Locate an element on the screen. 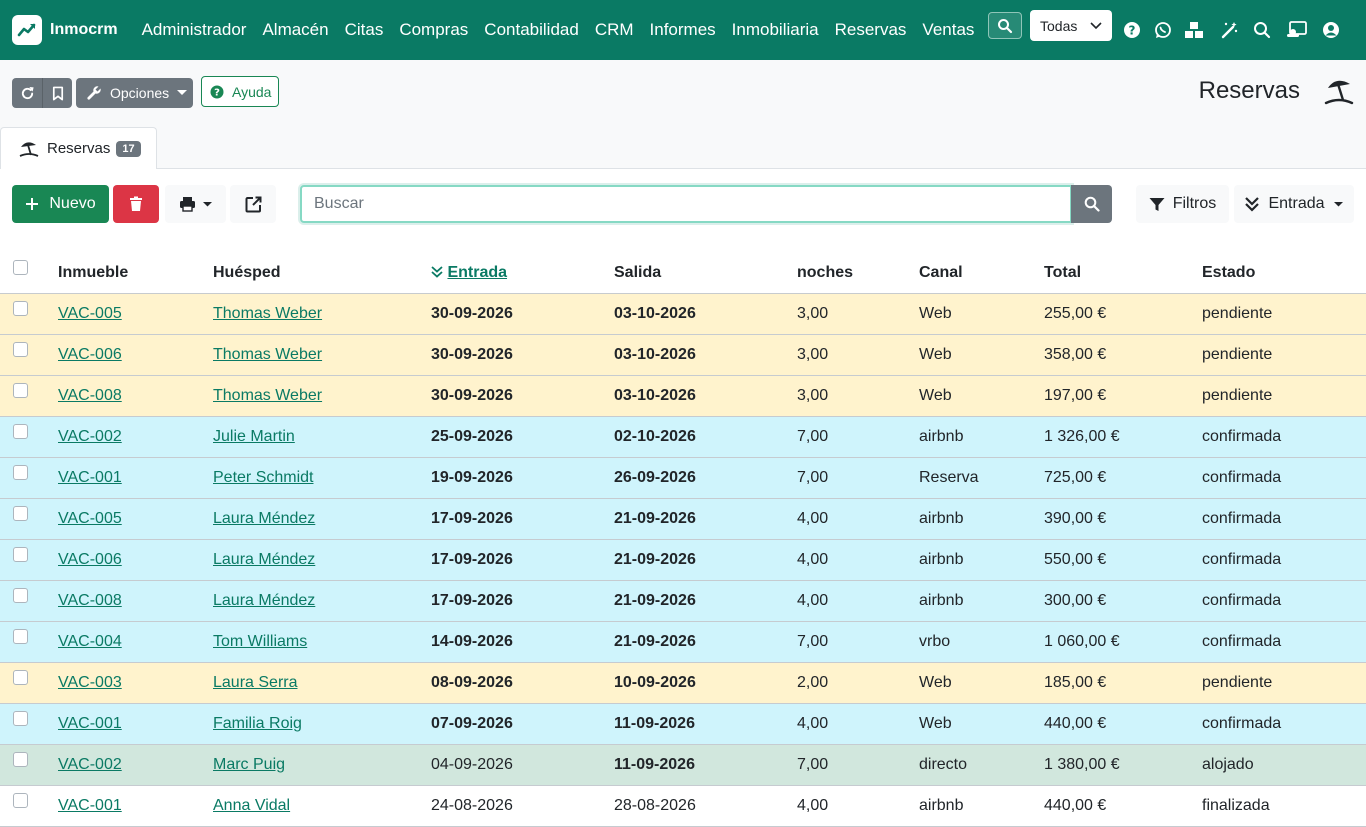 This screenshot has width=1366, height=827. column-header-noches: noches is located at coordinates (858, 273).